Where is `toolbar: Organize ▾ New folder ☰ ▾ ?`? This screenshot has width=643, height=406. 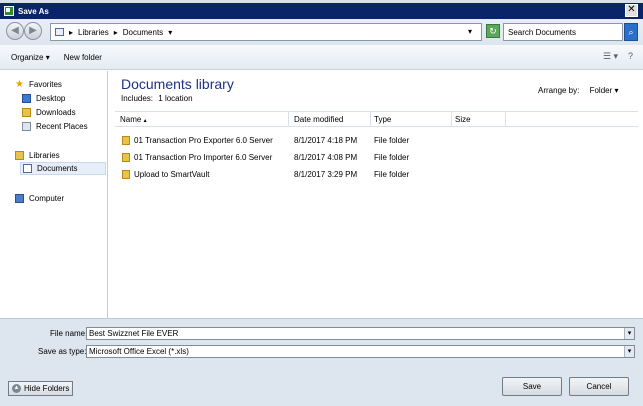 toolbar: Organize ▾ New folder ☰ ▾ ? is located at coordinates (321, 57).